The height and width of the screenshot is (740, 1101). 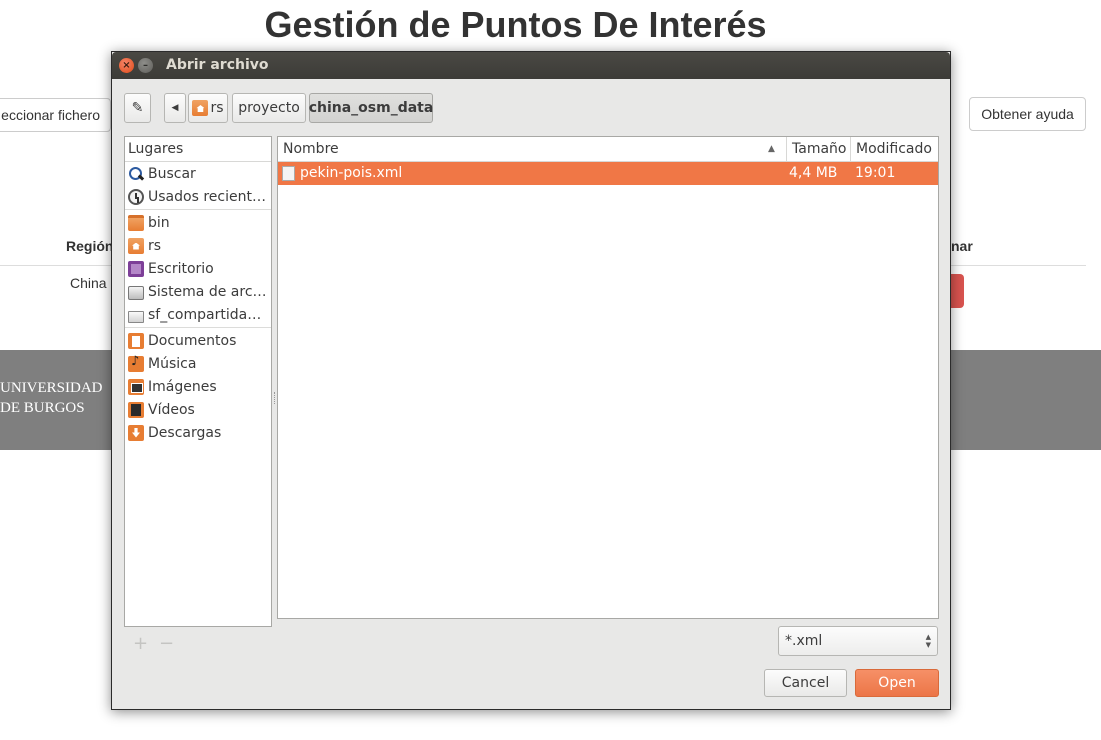 What do you see at coordinates (198, 409) in the screenshot?
I see `place-videos: Vídeos` at bounding box center [198, 409].